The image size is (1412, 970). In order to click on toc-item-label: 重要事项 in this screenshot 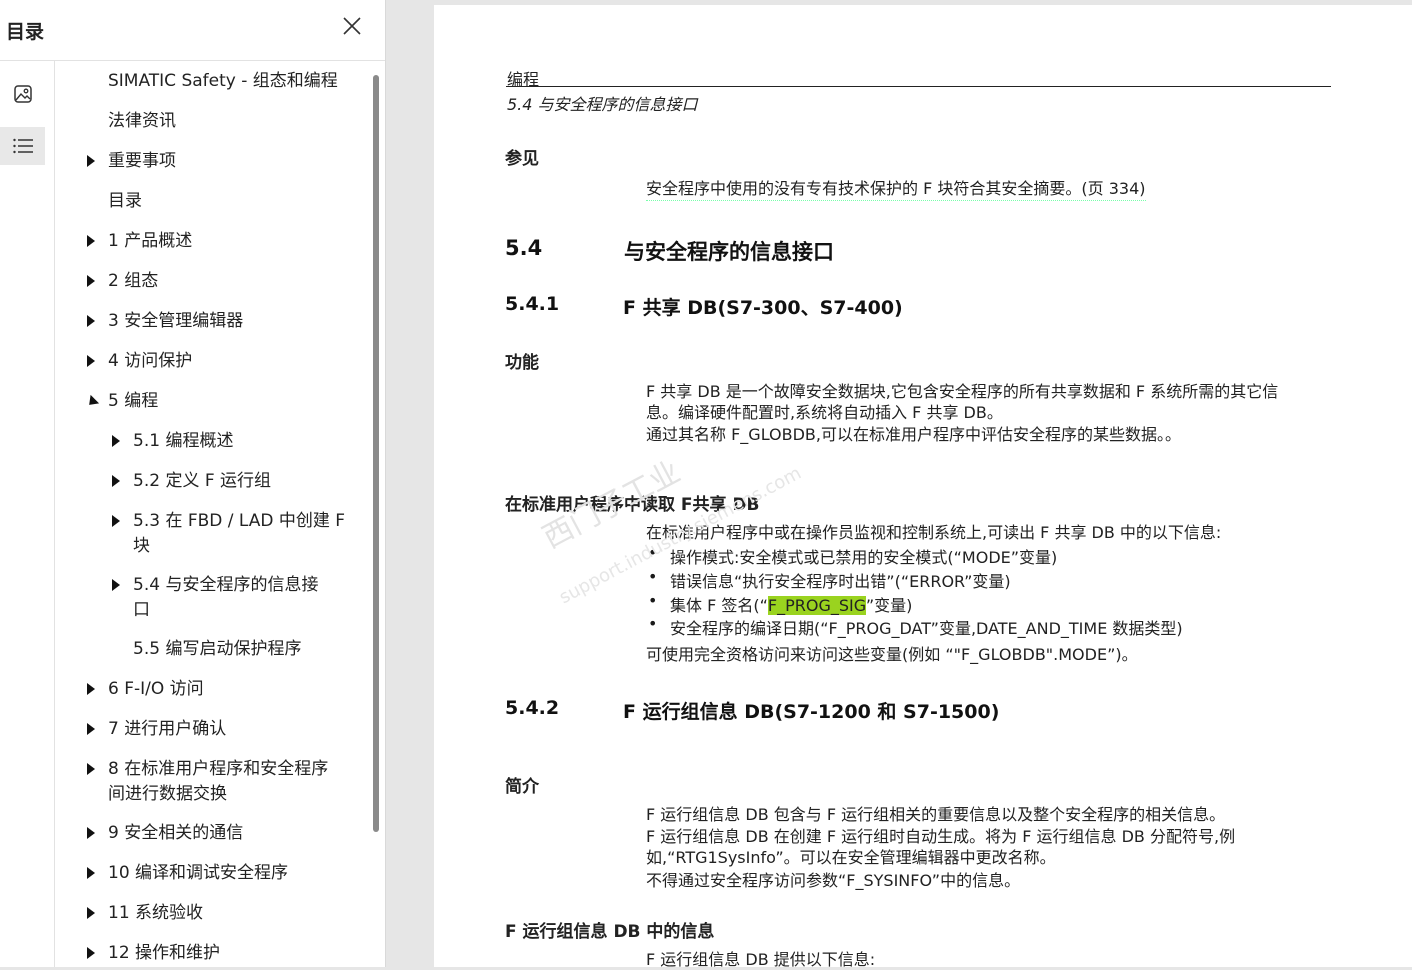, I will do `click(142, 161)`.